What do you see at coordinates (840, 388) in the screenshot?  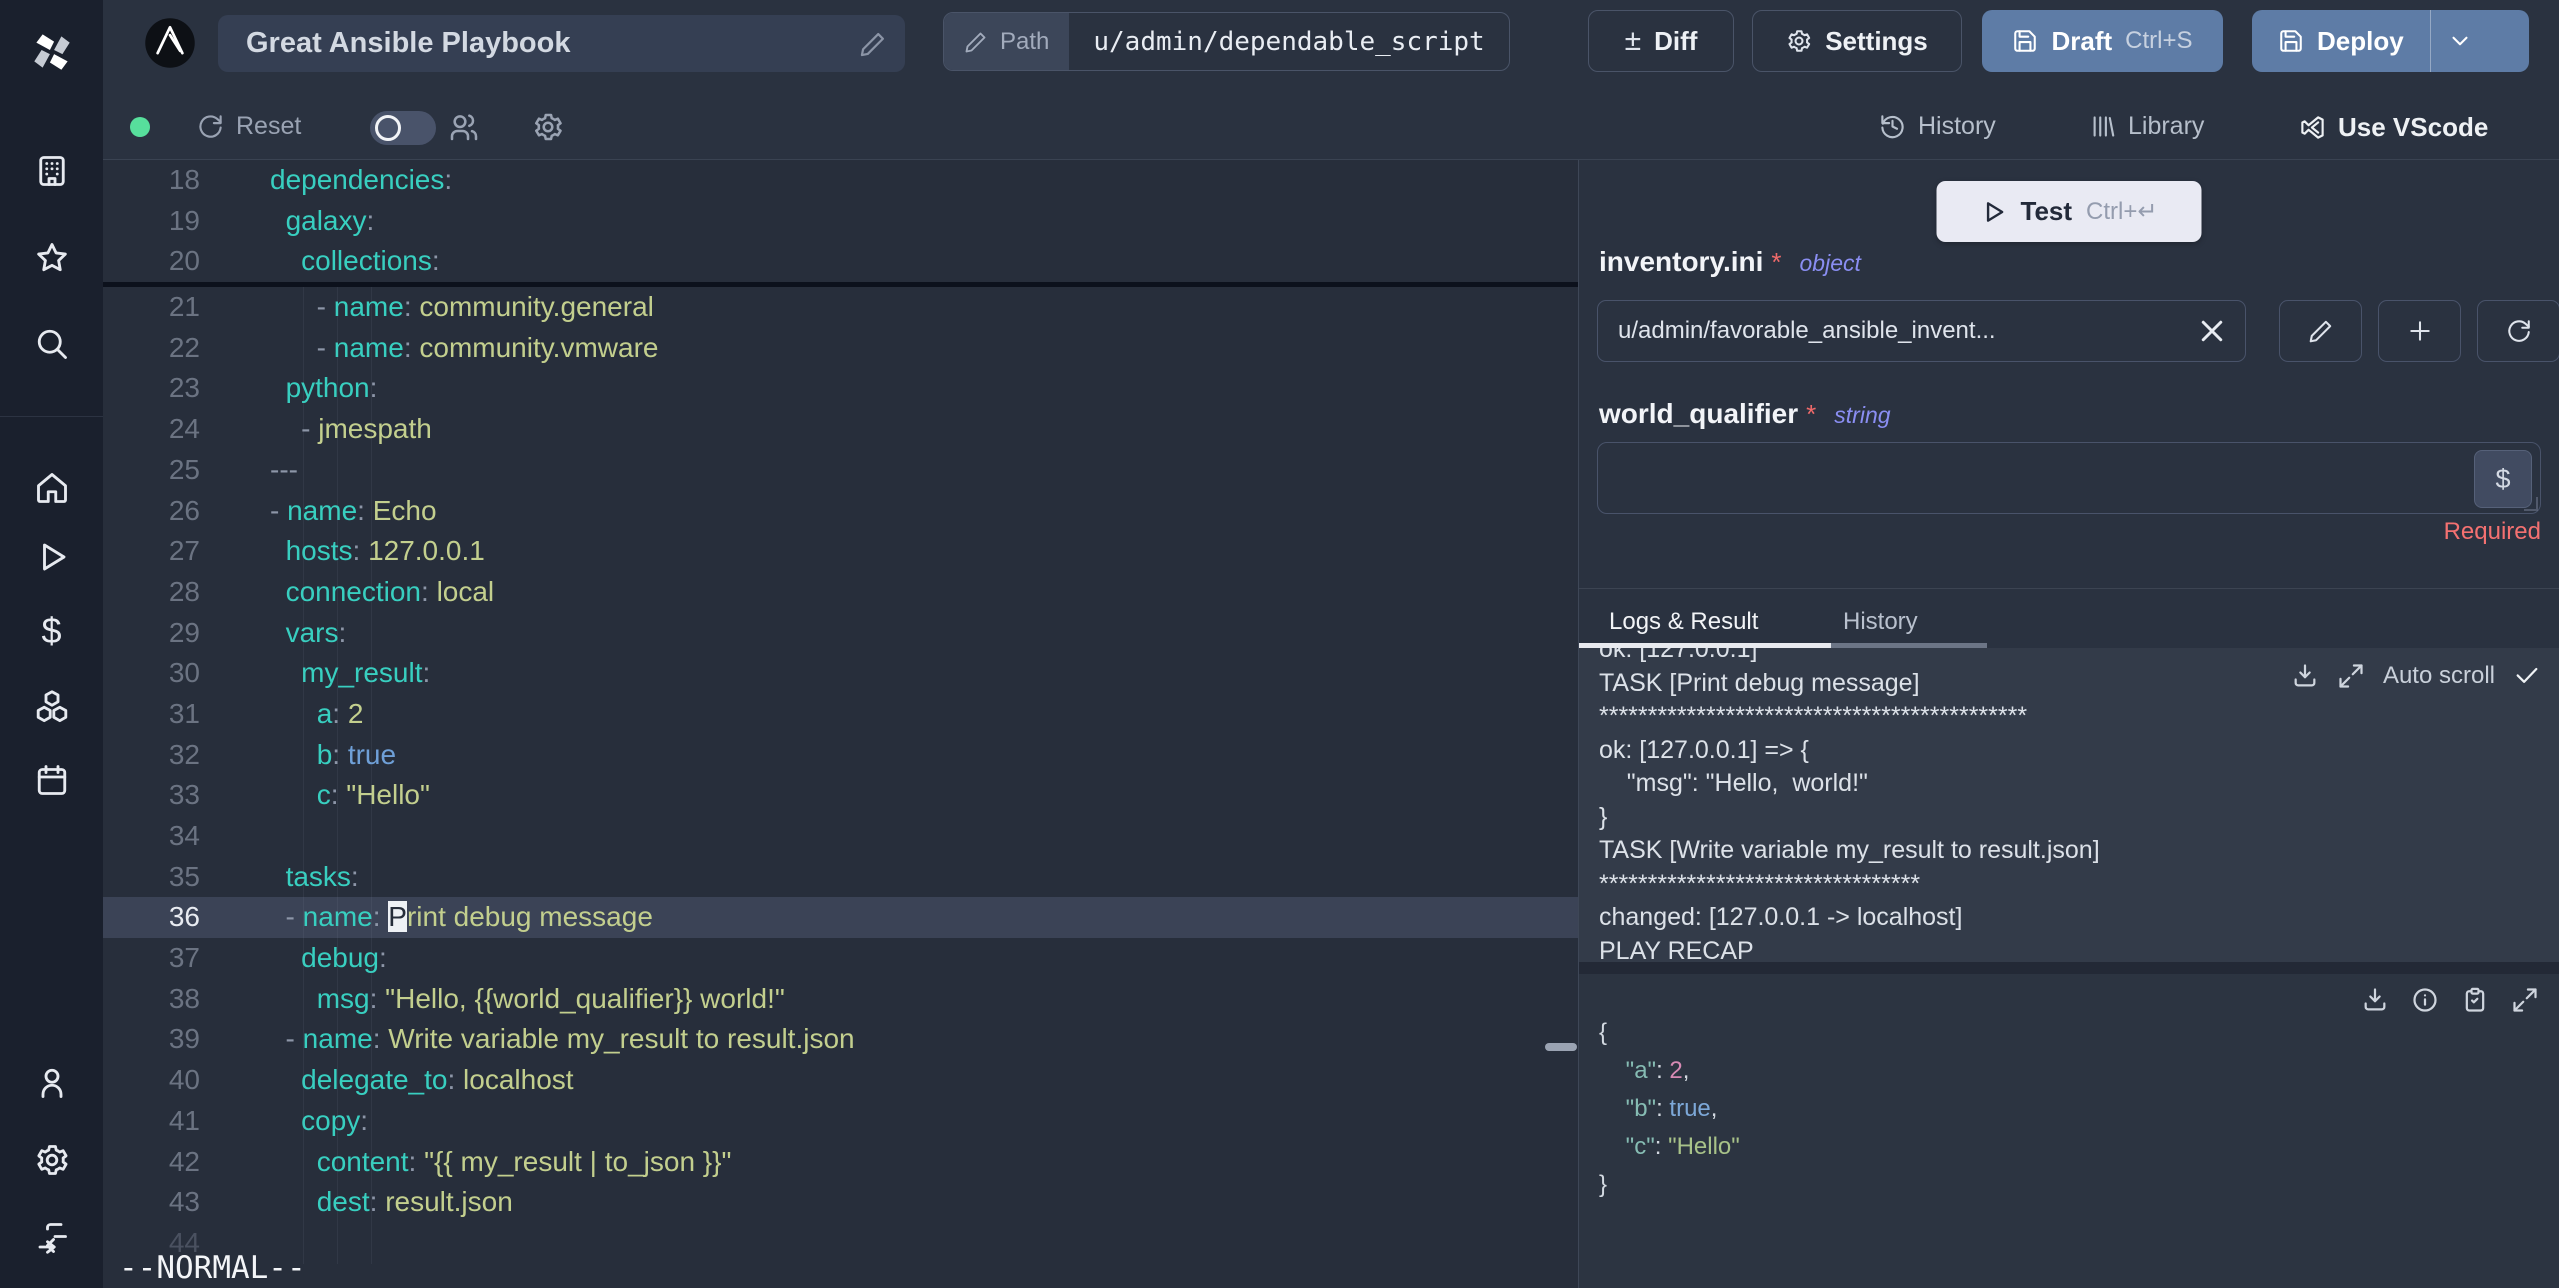 I see `code-line: 23 python:` at bounding box center [840, 388].